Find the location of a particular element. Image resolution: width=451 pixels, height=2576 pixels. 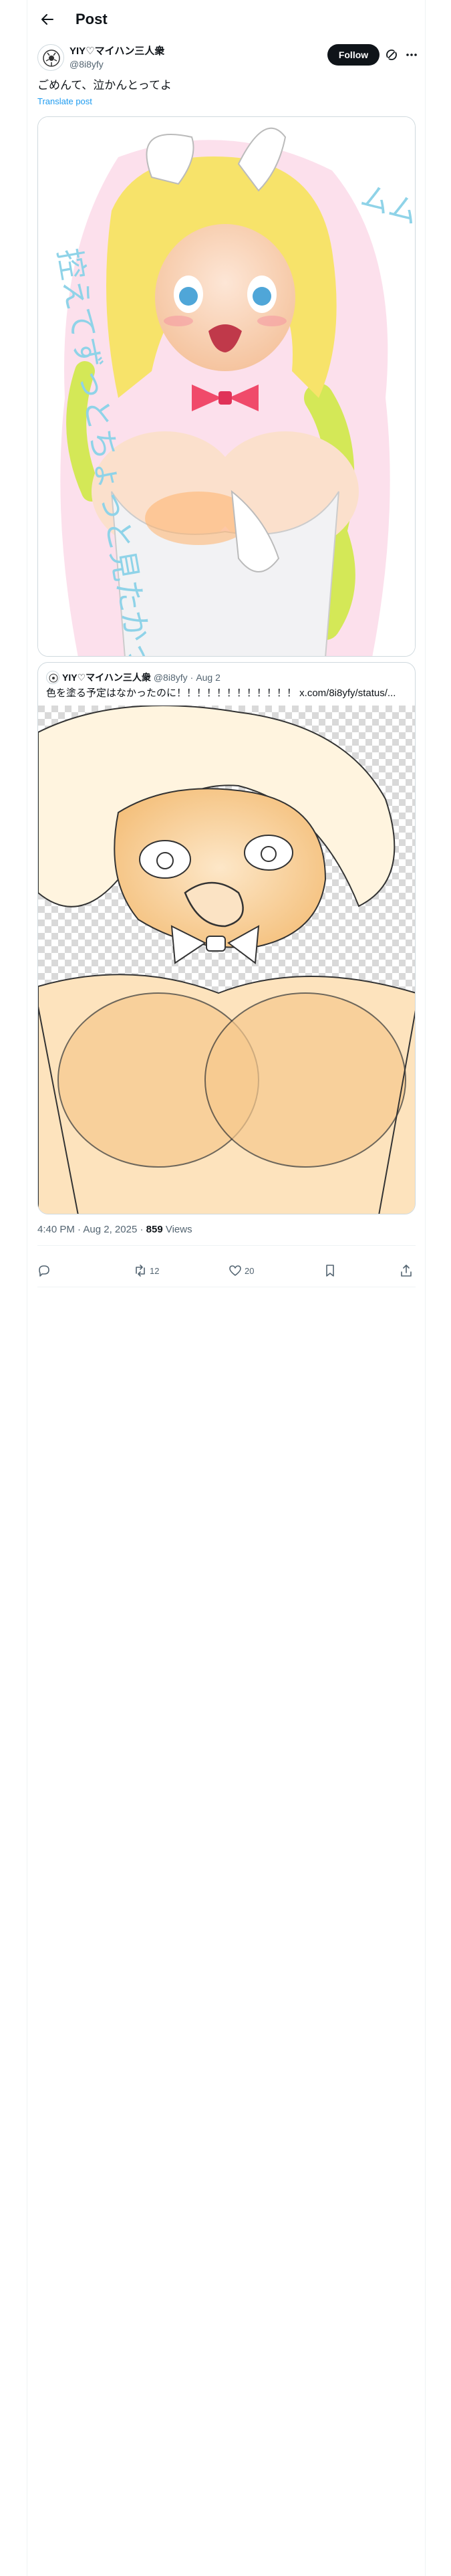

share-icon is located at coordinates (406, 1271).